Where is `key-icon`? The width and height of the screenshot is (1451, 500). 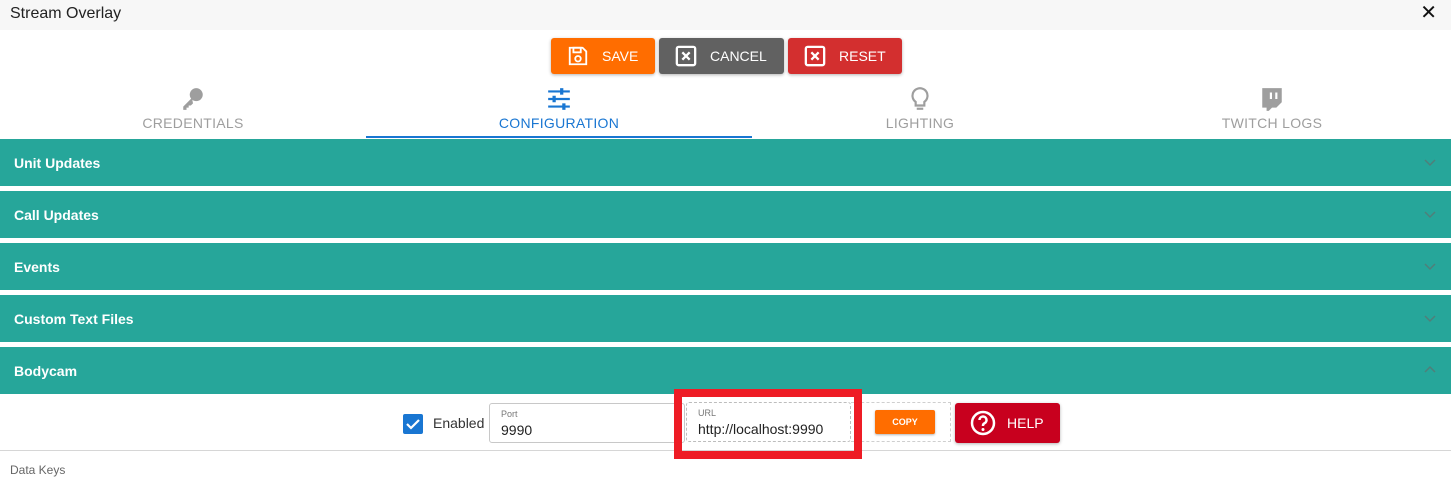
key-icon is located at coordinates (193, 99).